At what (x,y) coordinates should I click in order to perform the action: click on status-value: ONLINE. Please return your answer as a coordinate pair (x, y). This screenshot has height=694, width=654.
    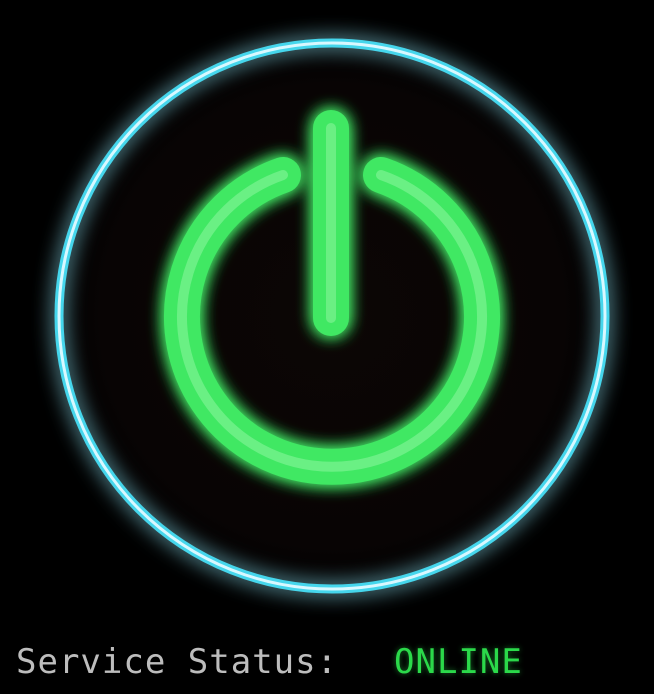
    Looking at the image, I should click on (458, 662).